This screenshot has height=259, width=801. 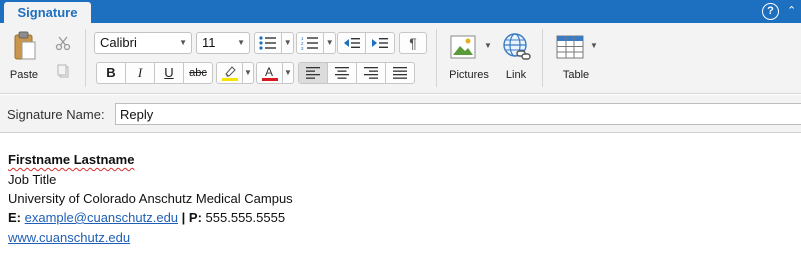 I want to click on alignment-group, so click(x=356, y=73).